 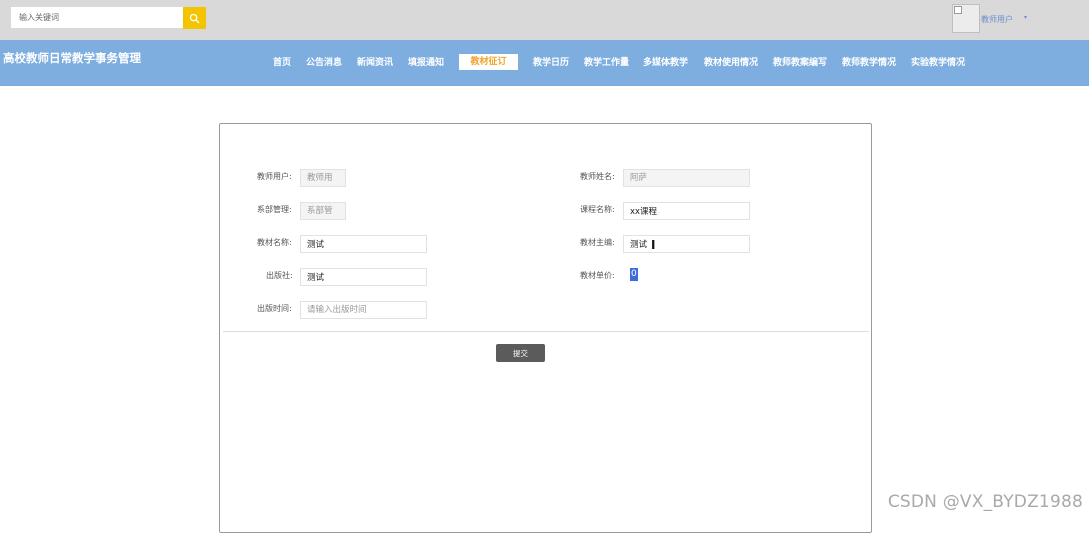 I want to click on nav-item-teaching-status: 教师教学情况, so click(x=869, y=63).